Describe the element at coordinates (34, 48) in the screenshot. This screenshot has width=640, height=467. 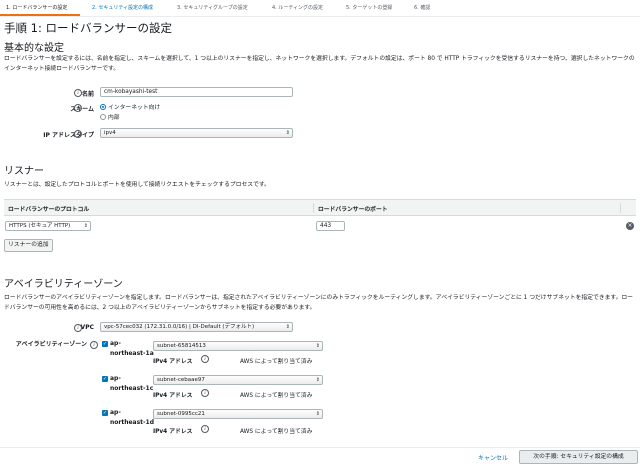
I see `basic-settings-heading: 基本的な設定` at that location.